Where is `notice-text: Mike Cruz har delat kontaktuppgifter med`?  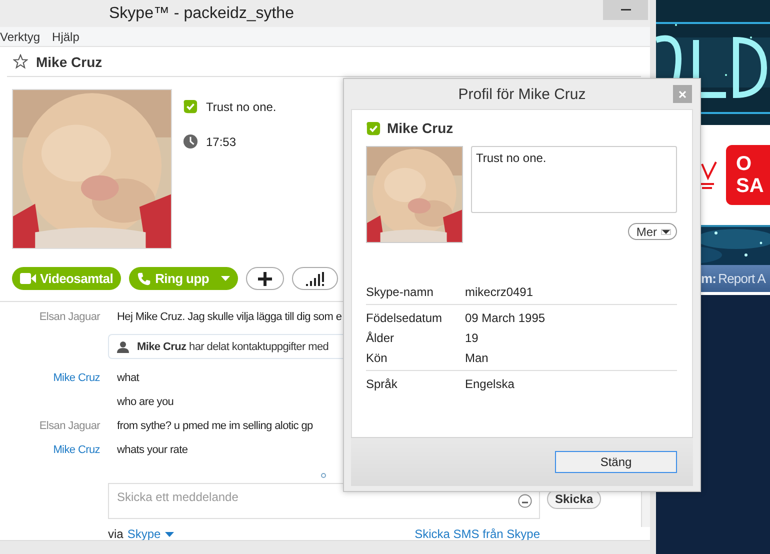
notice-text: Mike Cruz har delat kontaktuppgifter med is located at coordinates (233, 346).